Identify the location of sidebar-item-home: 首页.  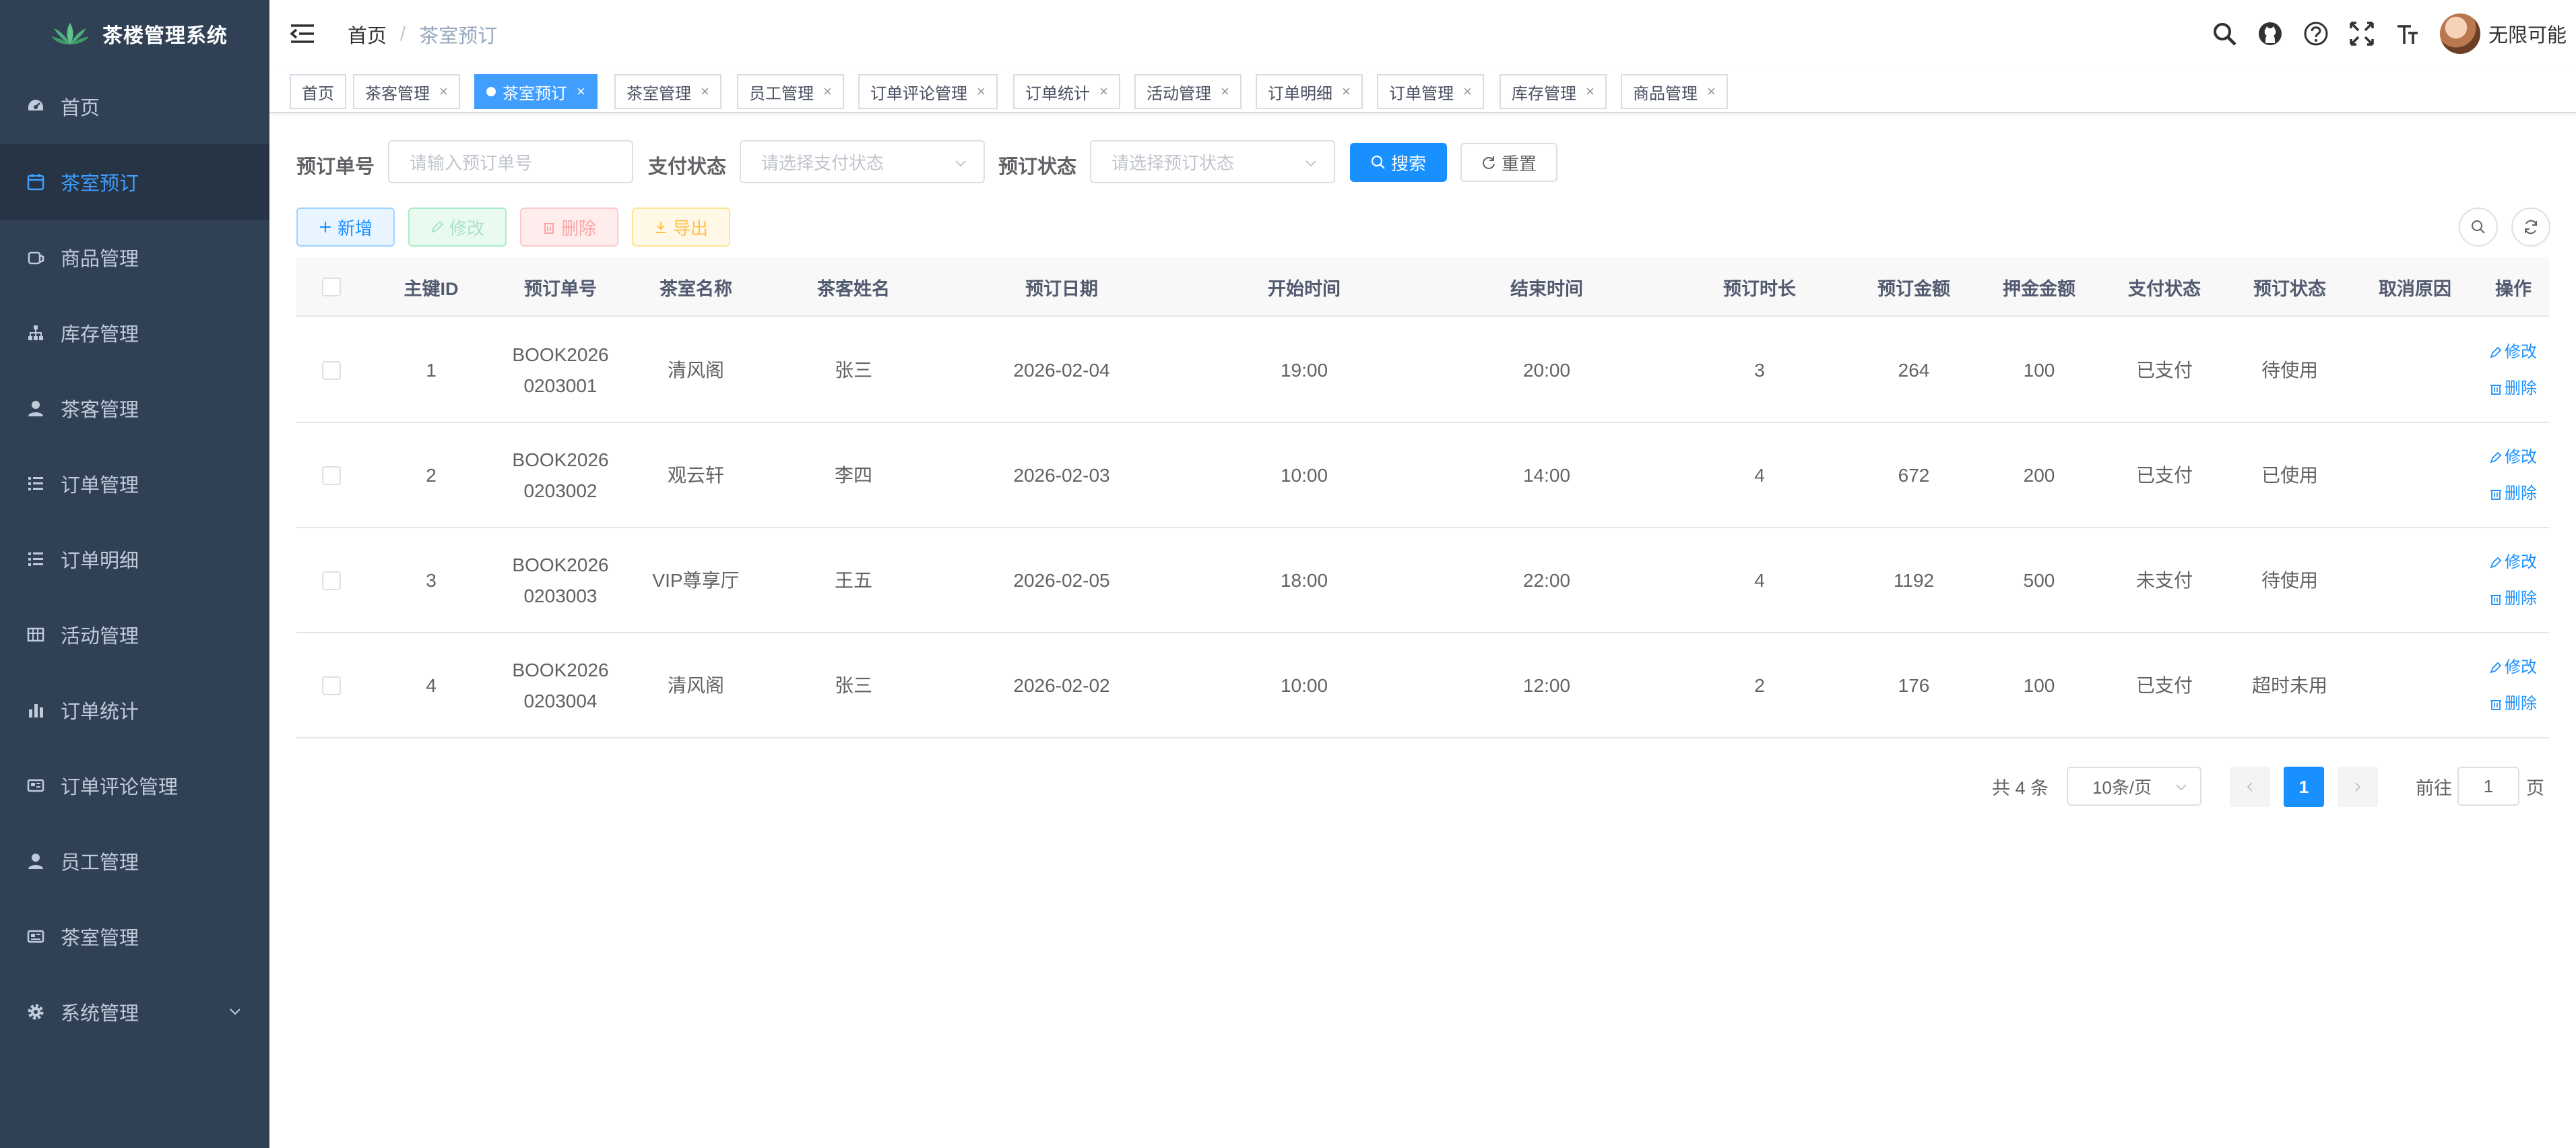
(135, 106).